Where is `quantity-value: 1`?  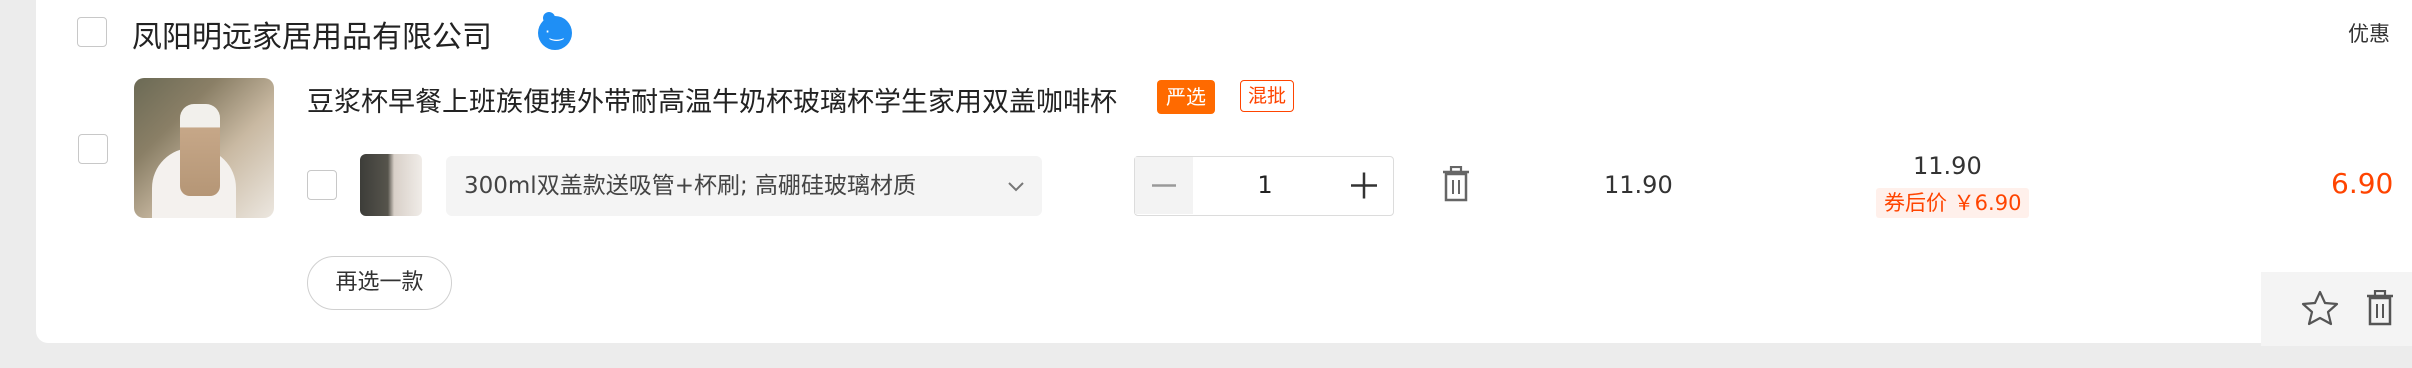
quantity-value: 1 is located at coordinates (1265, 185).